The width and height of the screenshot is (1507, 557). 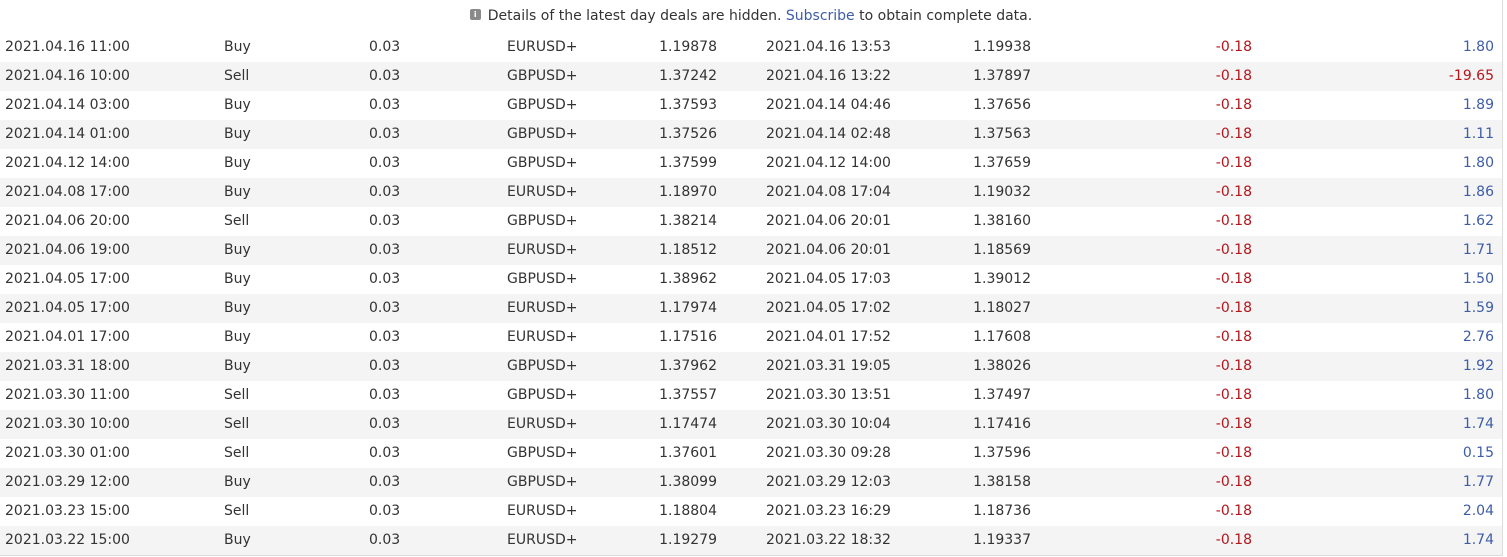 I want to click on close-price-cell: 1.17416, so click(x=1002, y=424).